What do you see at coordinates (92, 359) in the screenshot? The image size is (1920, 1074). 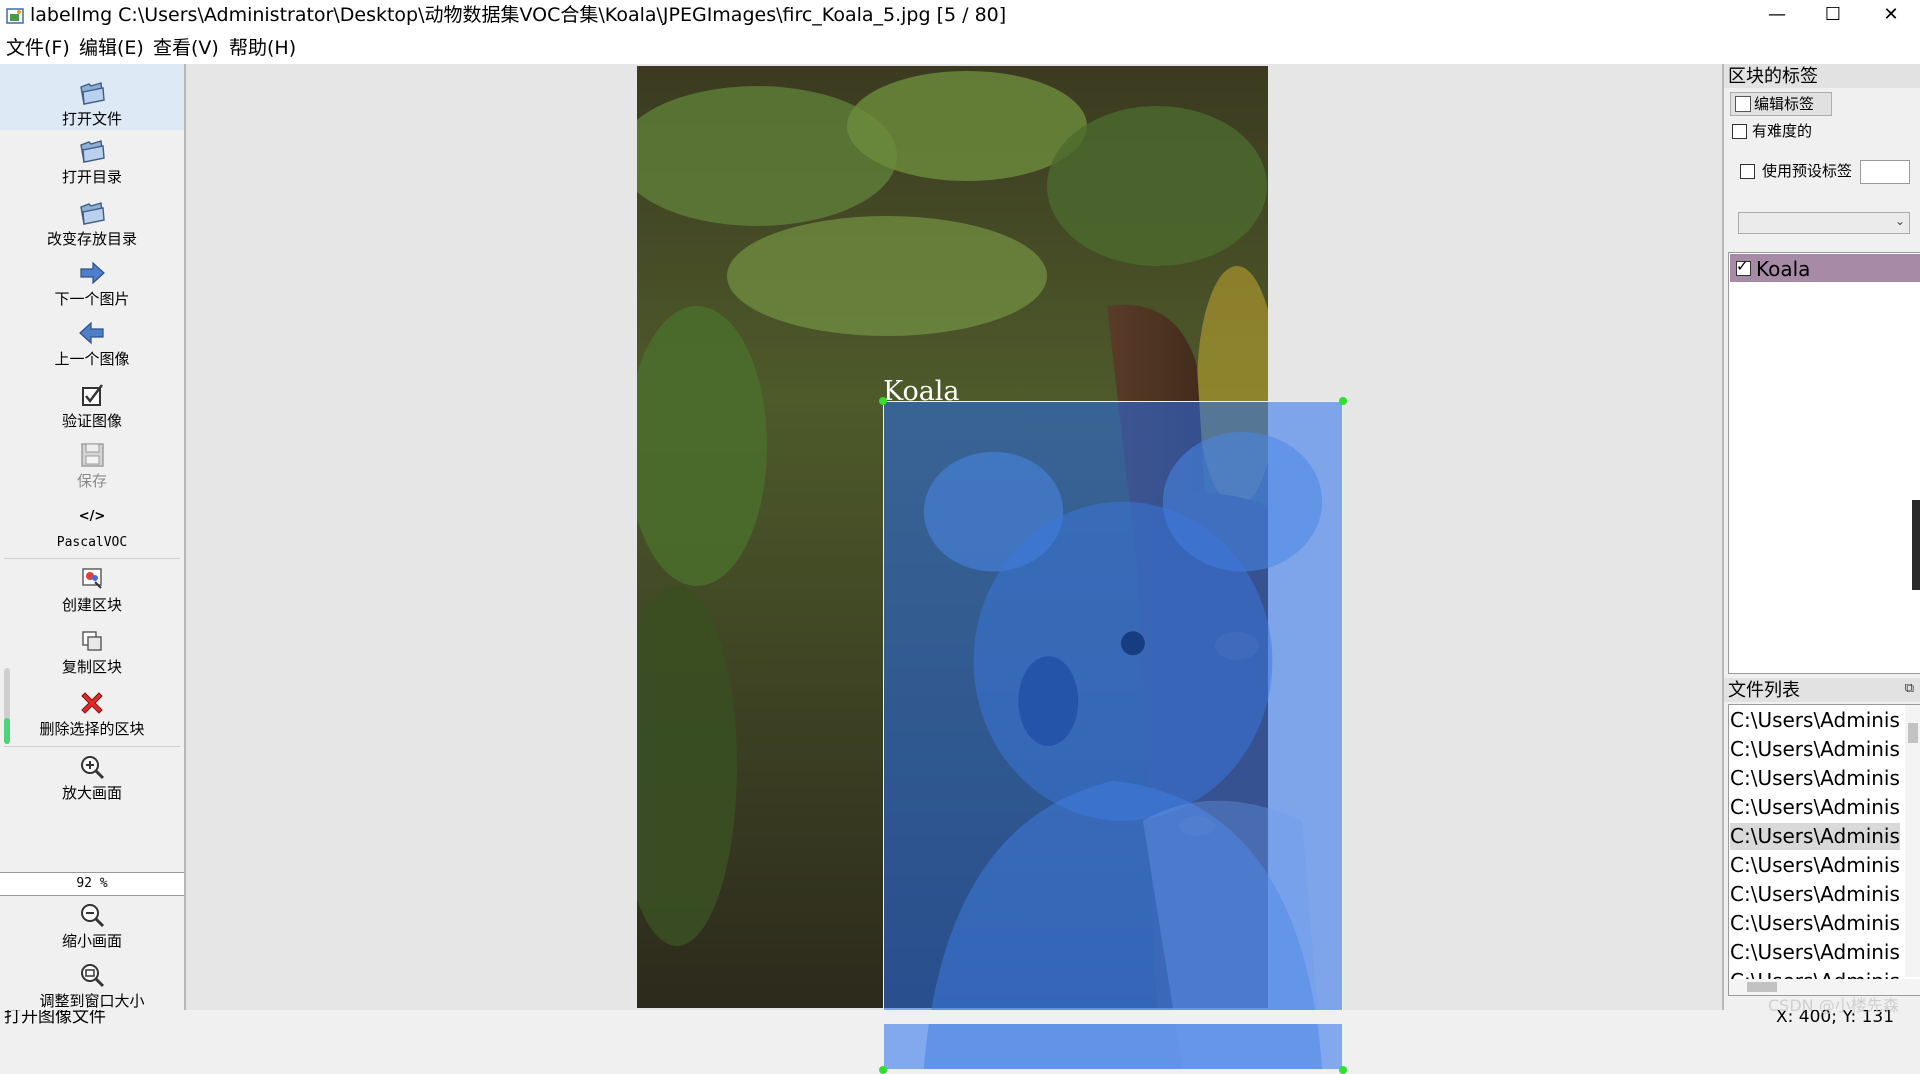 I see `prev-image-label: 上一个图像` at bounding box center [92, 359].